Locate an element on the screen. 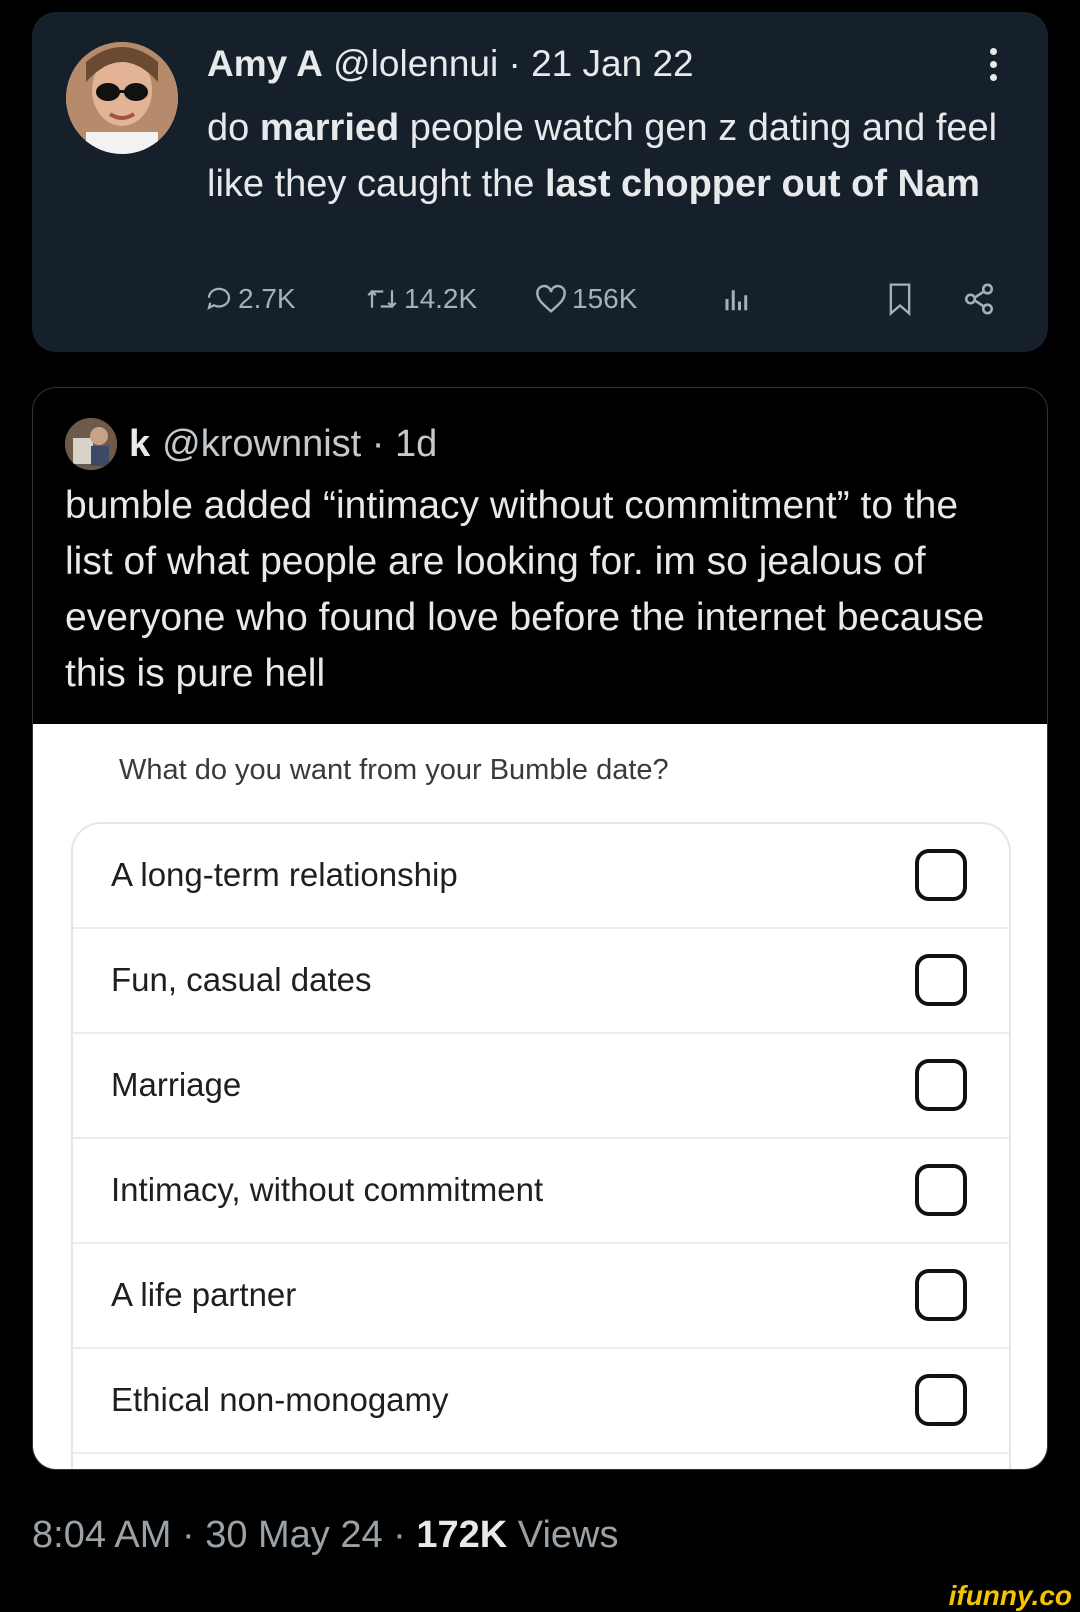  bookmark-button is located at coordinates (902, 299).